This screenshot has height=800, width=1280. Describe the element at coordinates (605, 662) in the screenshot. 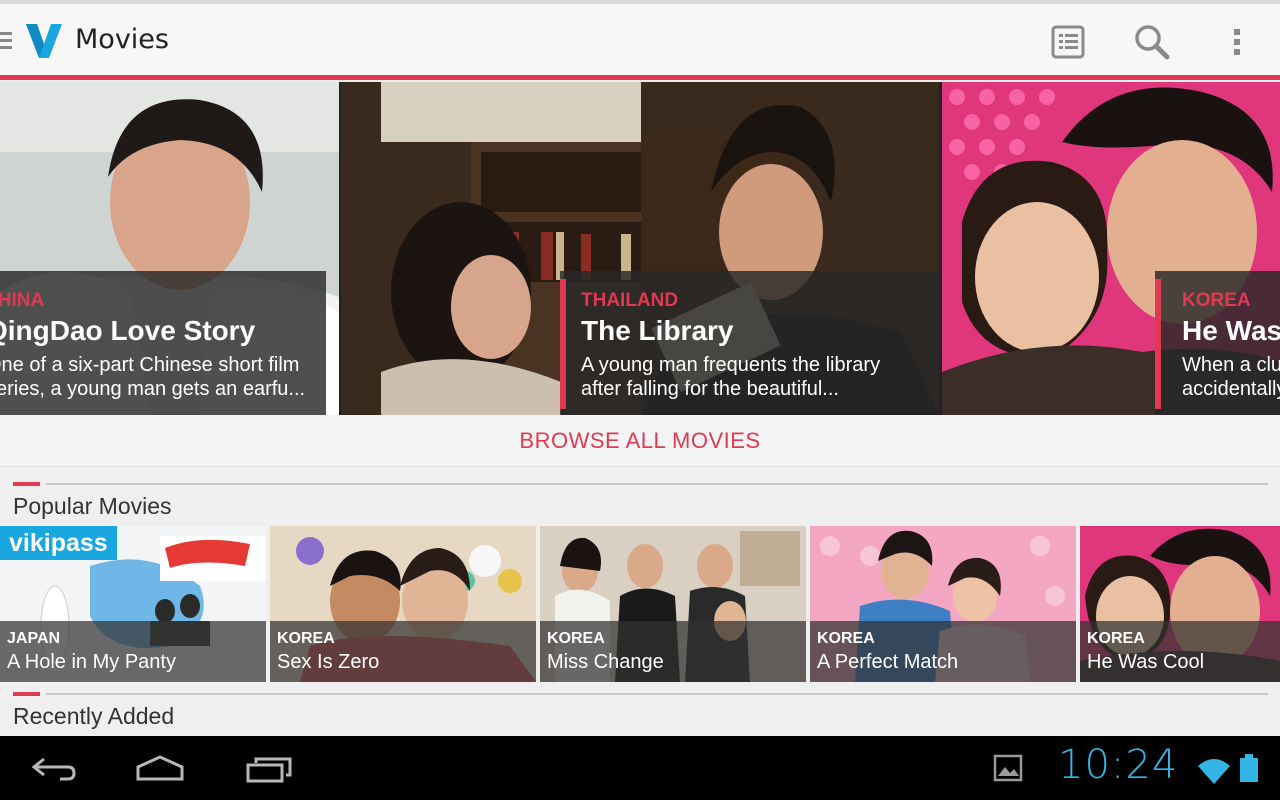

I see `movie-title: Miss Change` at that location.